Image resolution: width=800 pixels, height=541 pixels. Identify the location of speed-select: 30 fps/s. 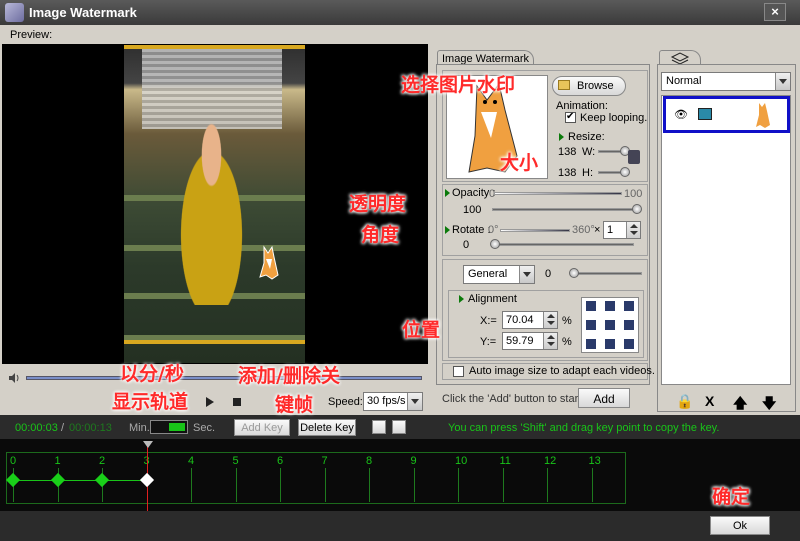
(393, 401).